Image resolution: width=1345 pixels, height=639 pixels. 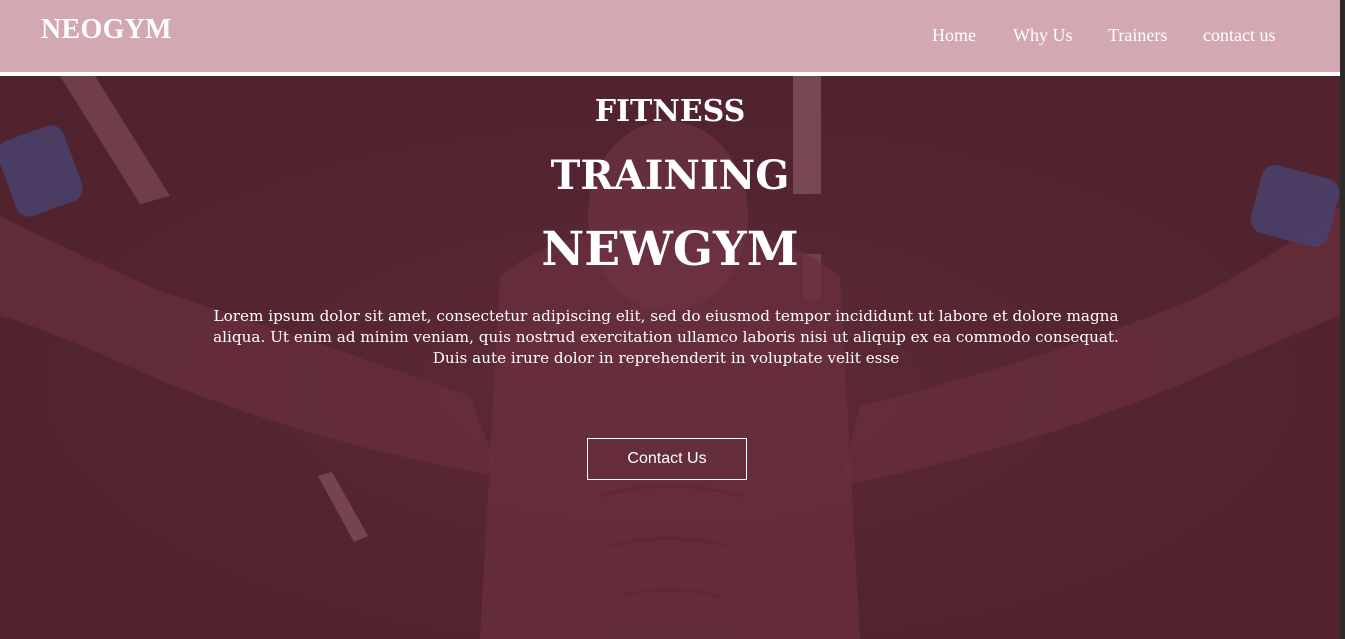 What do you see at coordinates (667, 459) in the screenshot?
I see `contact-us-button: Contact Us` at bounding box center [667, 459].